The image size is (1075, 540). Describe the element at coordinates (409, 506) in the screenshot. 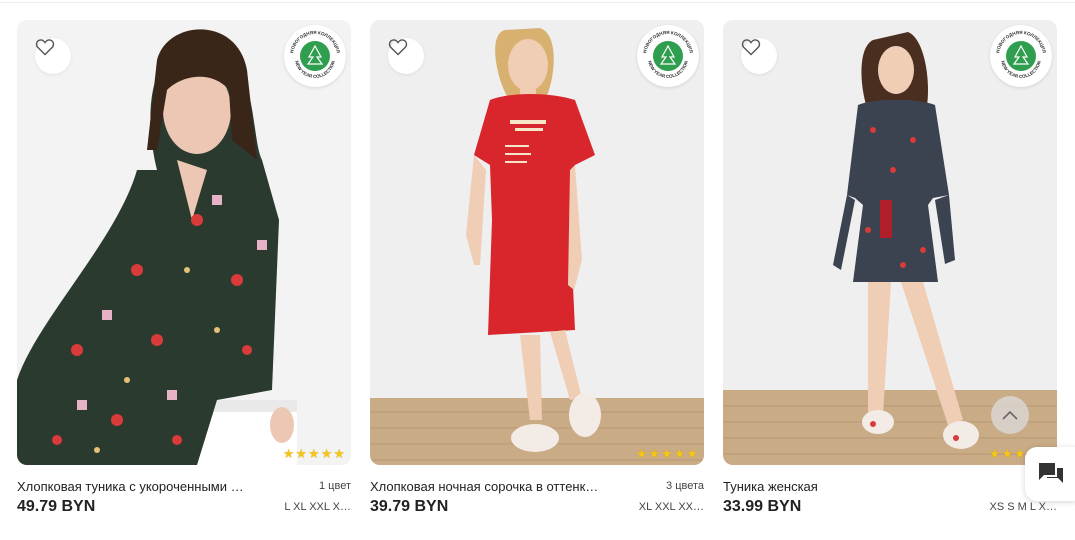

I see `product-price: 39.79 BYN` at that location.